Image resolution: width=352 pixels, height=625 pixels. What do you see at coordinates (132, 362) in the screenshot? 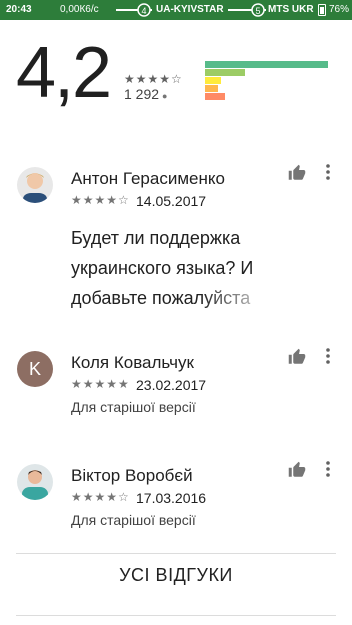
I see `review-author: Коля Ковальчук` at bounding box center [132, 362].